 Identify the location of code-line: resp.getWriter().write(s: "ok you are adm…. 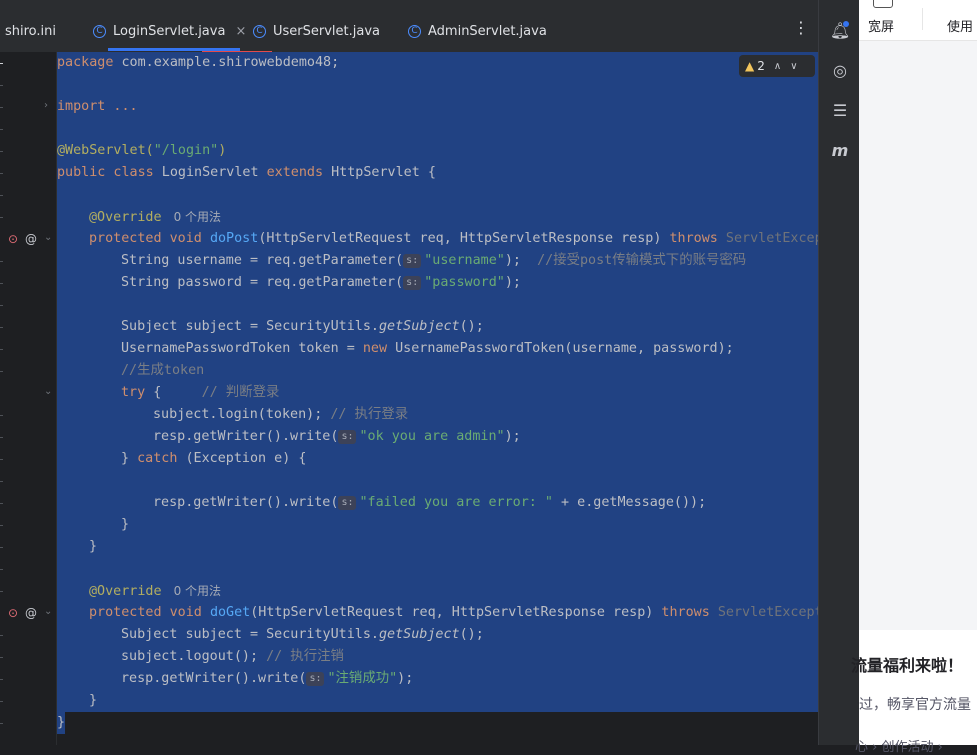
(337, 436).